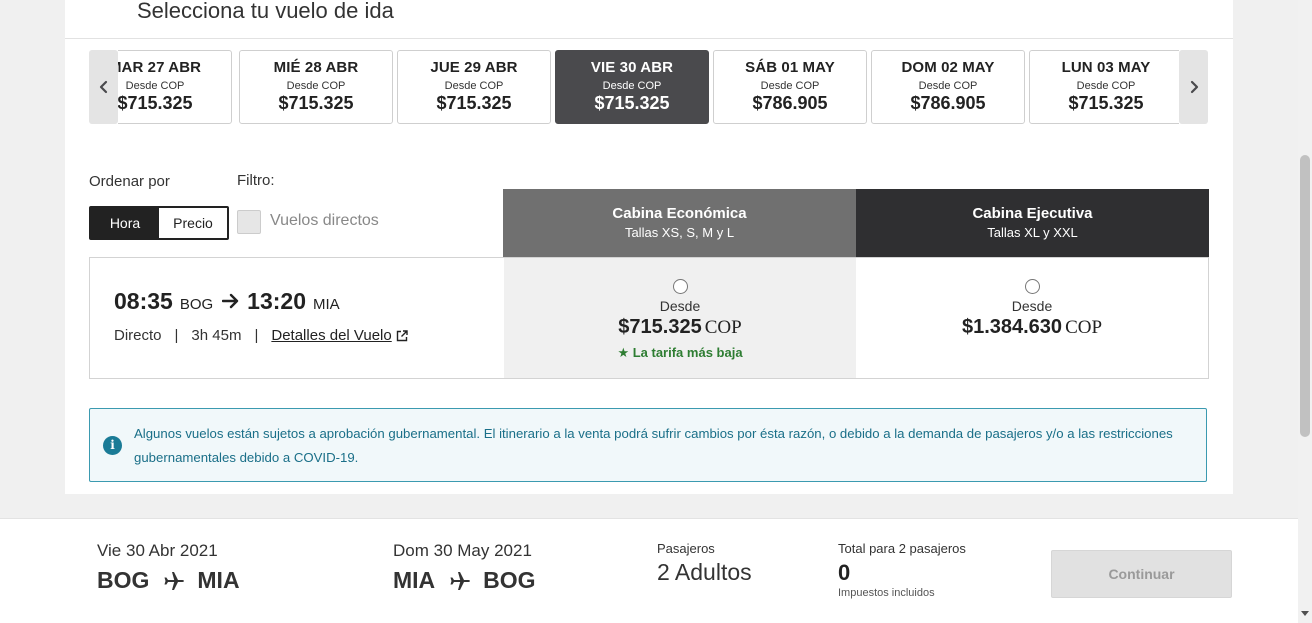 The width and height of the screenshot is (1312, 623). What do you see at coordinates (125, 223) in the screenshot?
I see `sort-by-time-button: Hora` at bounding box center [125, 223].